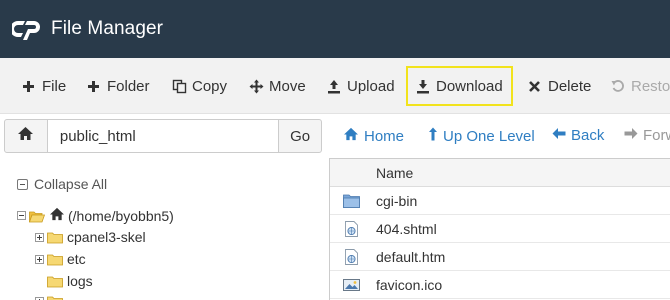 The image size is (670, 300). I want to click on file-row: cgi-bin, so click(500, 201).